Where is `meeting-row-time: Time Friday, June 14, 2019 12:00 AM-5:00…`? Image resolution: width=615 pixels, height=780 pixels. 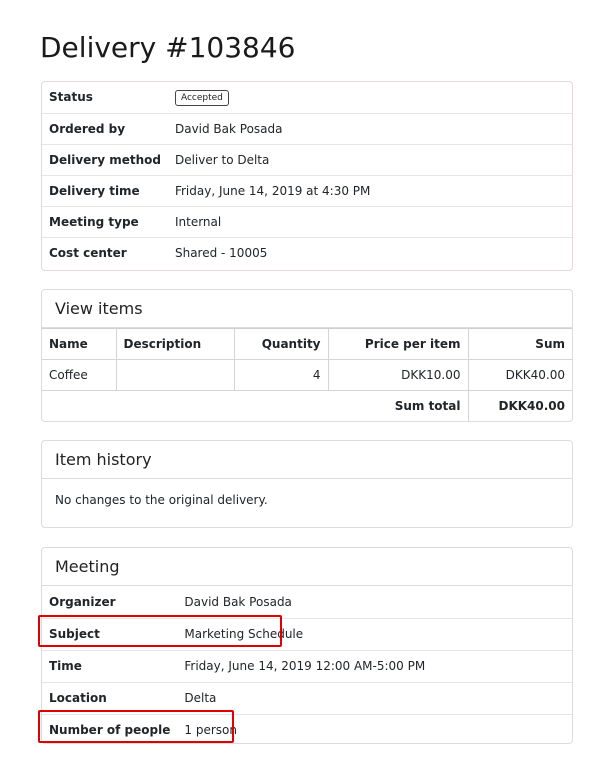 meeting-row-time: Time Friday, June 14, 2019 12:00 AM-5:00… is located at coordinates (307, 665).